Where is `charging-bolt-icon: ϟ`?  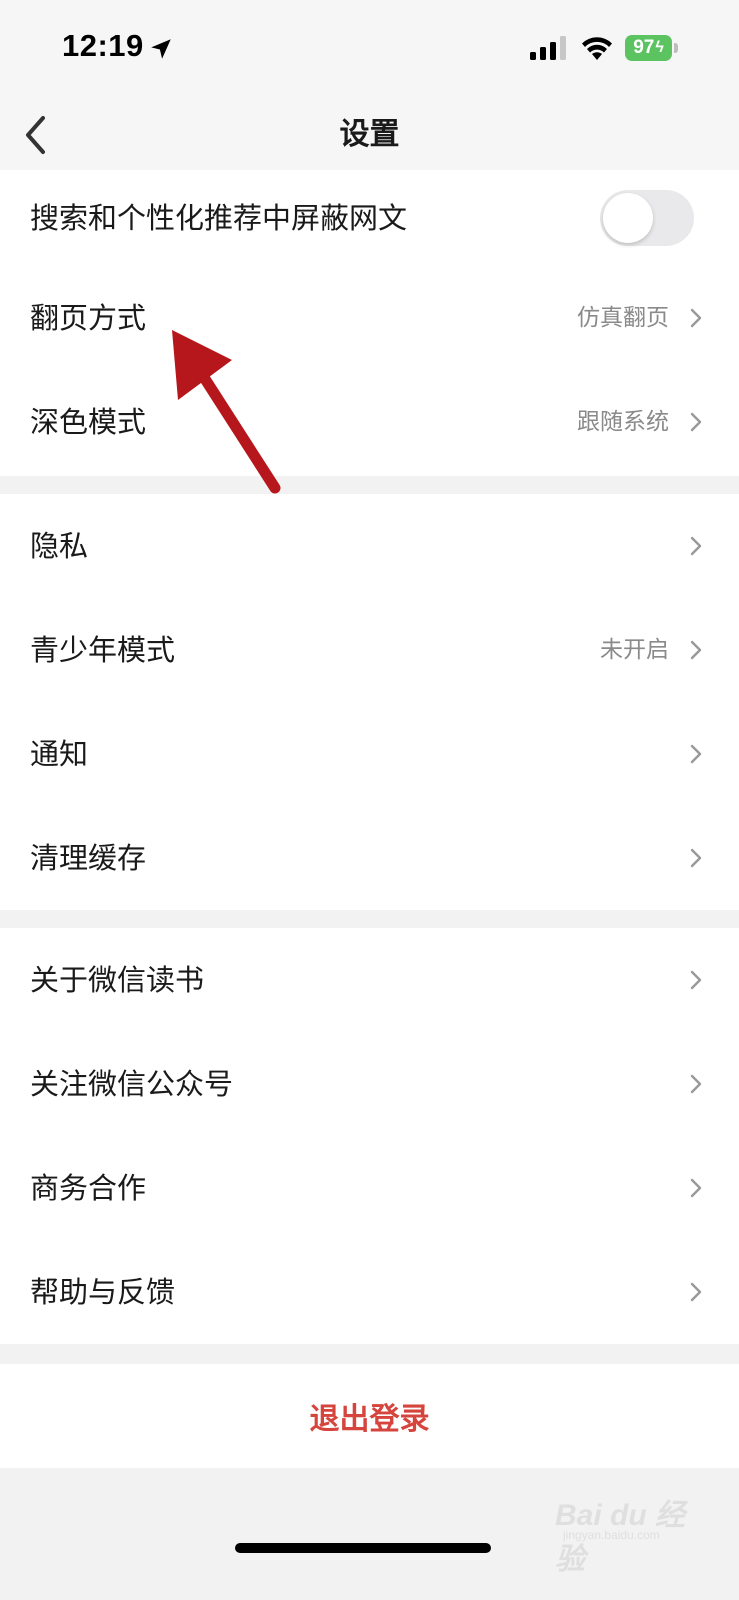
charging-bolt-icon: ϟ is located at coordinates (659, 47).